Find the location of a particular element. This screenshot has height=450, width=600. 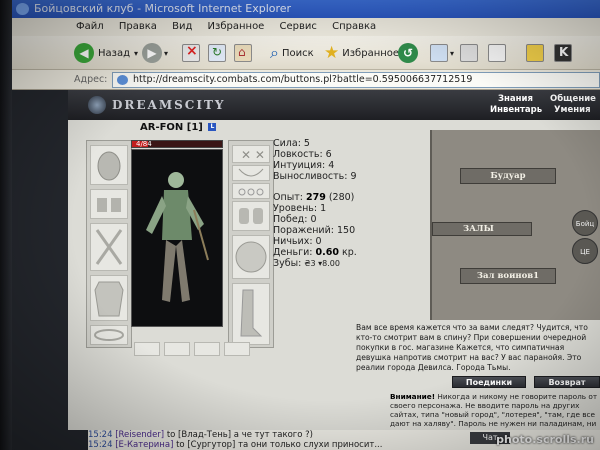

favorites-button: ★ Избранное is located at coordinates (361, 53).